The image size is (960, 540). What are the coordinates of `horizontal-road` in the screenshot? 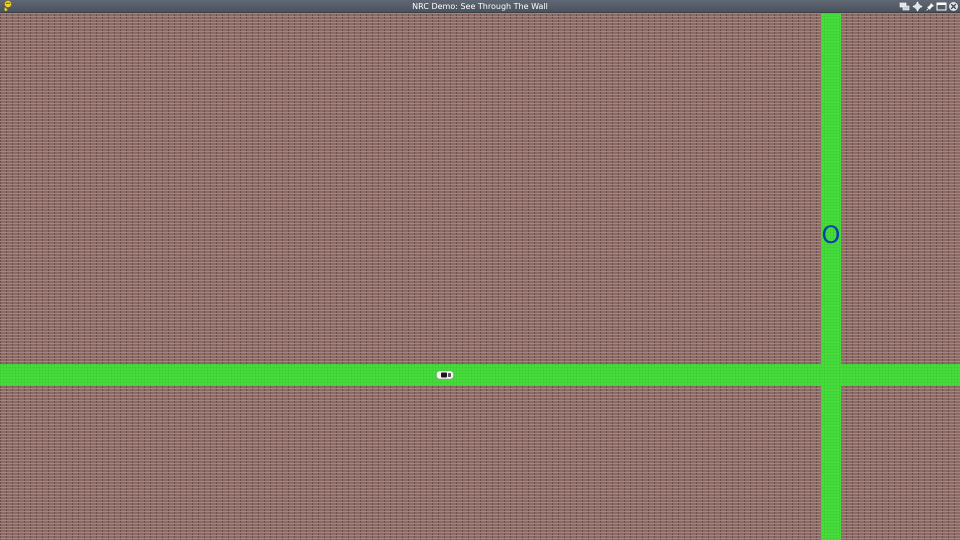 It's located at (480, 375).